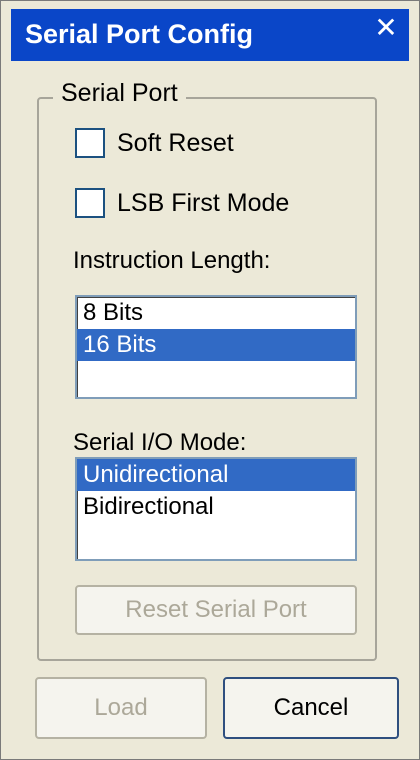 The image size is (420, 760). Describe the element at coordinates (386, 28) in the screenshot. I see `close-icon: ✕` at that location.